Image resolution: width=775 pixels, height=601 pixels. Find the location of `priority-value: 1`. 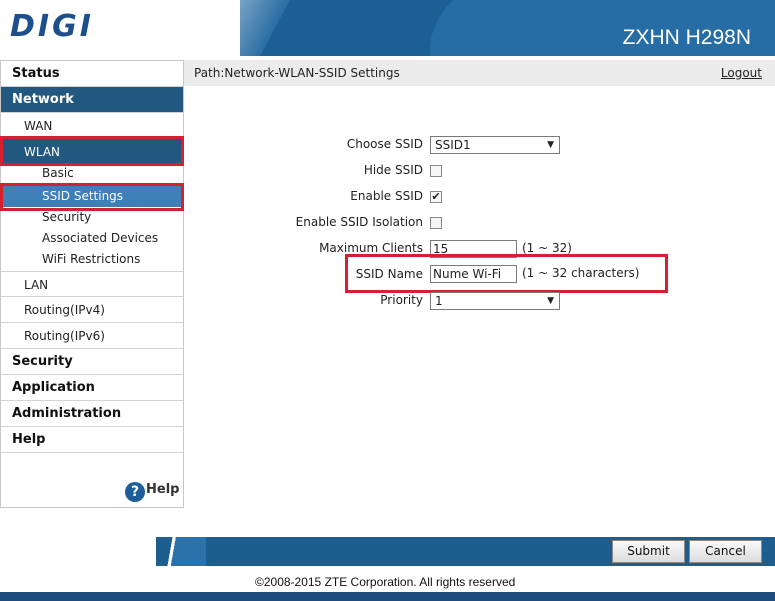

priority-value: 1 is located at coordinates (439, 301).